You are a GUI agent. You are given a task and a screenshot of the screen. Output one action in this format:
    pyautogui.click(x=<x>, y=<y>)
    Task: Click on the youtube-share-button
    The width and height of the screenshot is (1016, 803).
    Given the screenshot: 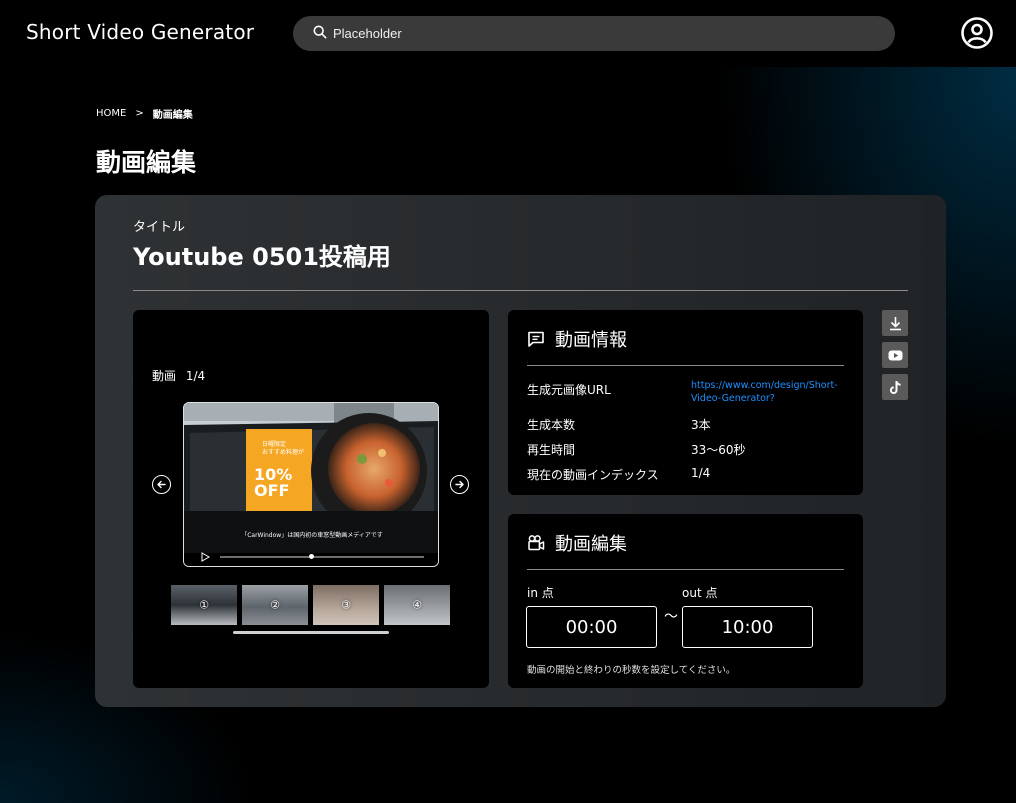 What is the action you would take?
    pyautogui.click(x=895, y=355)
    